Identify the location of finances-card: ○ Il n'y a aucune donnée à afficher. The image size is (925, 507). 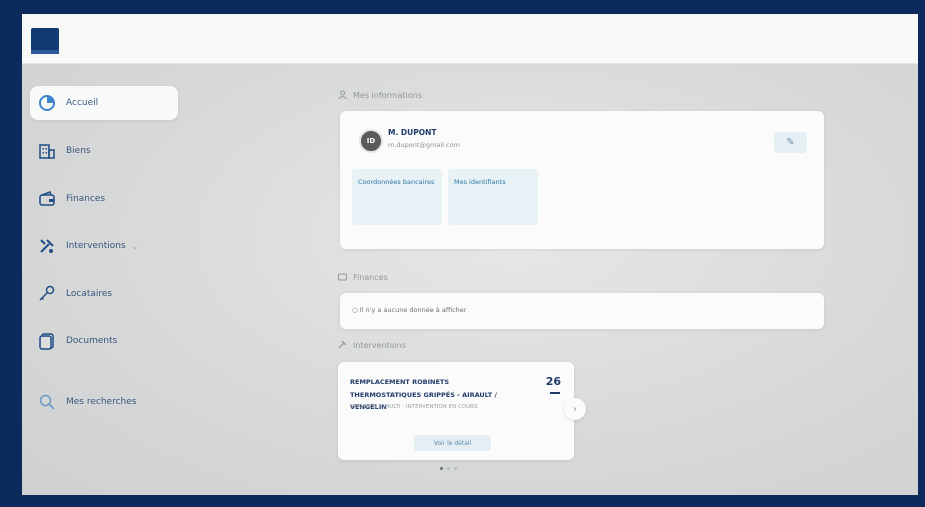
(582, 311).